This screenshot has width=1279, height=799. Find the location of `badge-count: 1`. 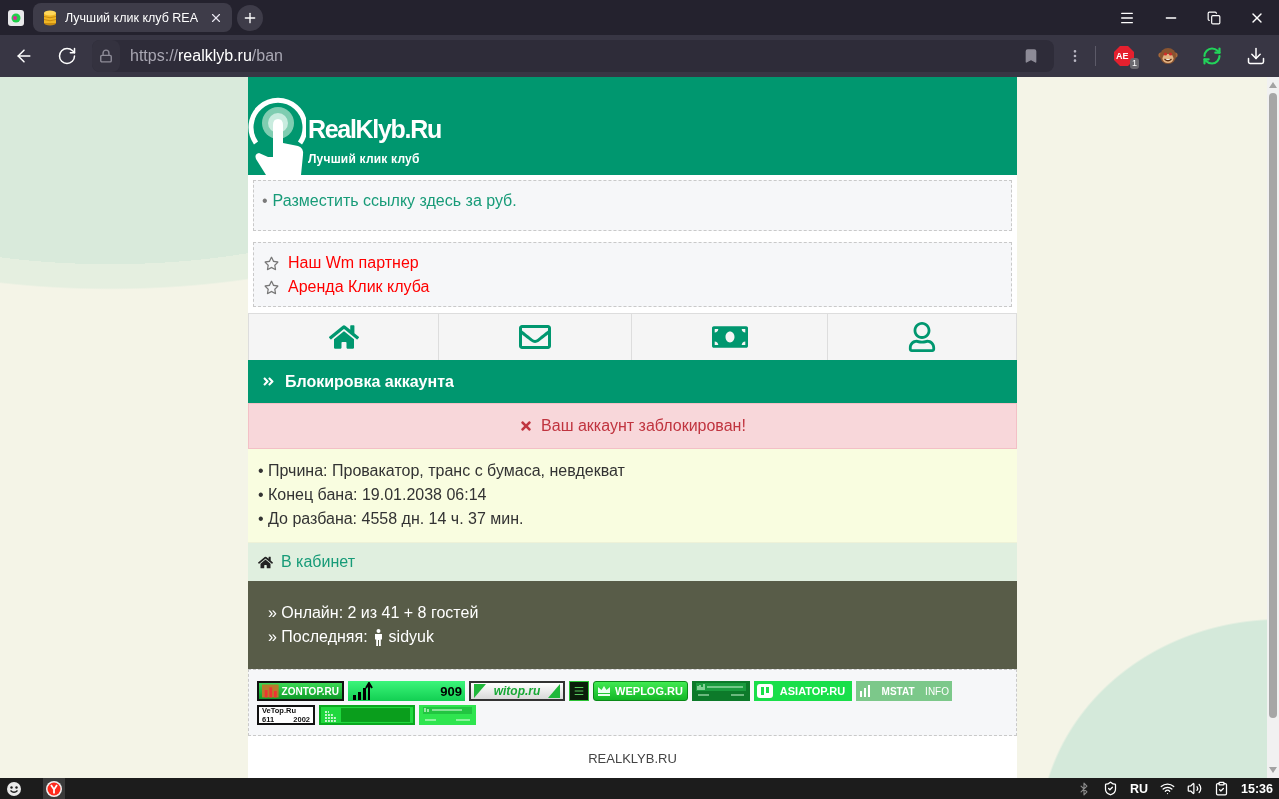

badge-count: 1 is located at coordinates (1134, 63).